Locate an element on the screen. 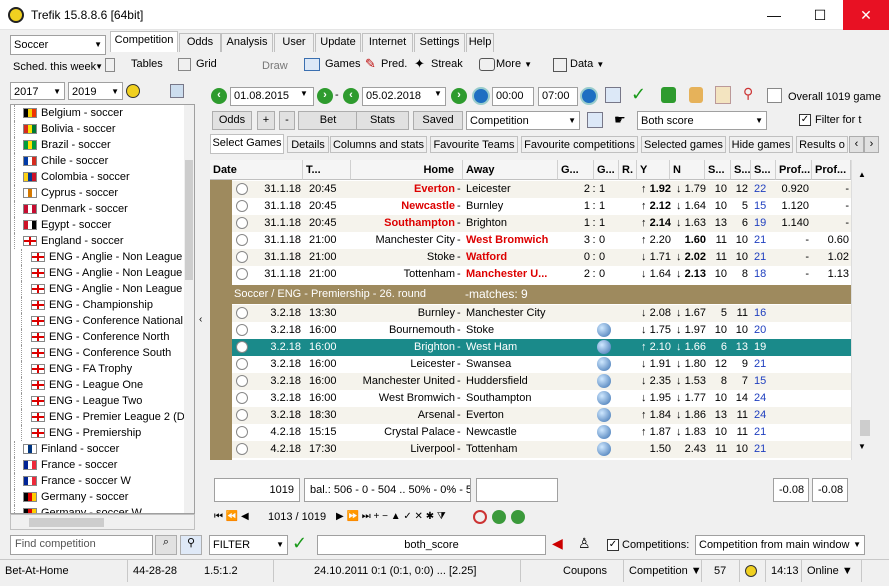 The width and height of the screenshot is (889, 586). search-icon: ⌕ is located at coordinates (166, 545).